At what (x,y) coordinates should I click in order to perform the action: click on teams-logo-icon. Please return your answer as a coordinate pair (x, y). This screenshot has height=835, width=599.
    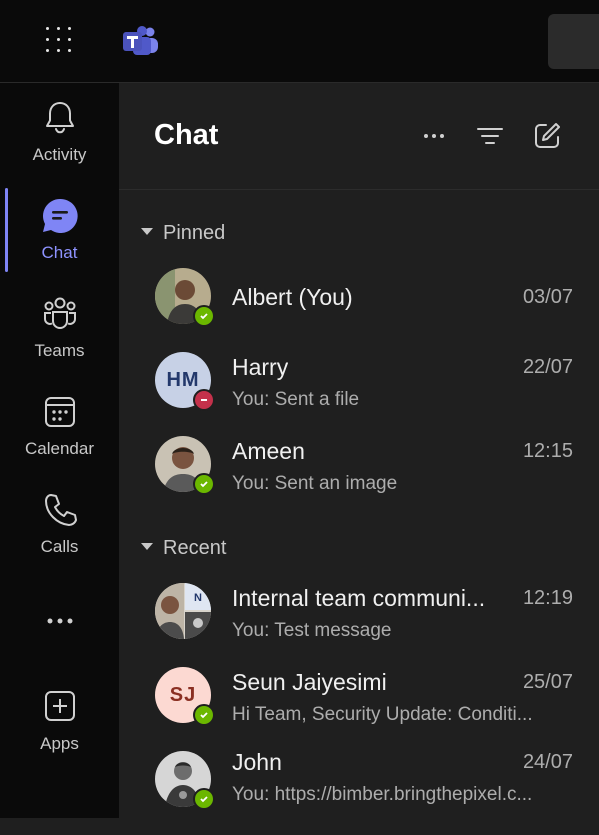
    Looking at the image, I should click on (140, 40).